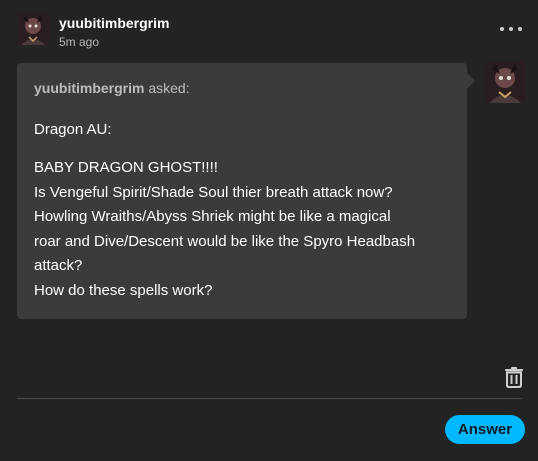  I want to click on asker-avatar, so click(505, 82).